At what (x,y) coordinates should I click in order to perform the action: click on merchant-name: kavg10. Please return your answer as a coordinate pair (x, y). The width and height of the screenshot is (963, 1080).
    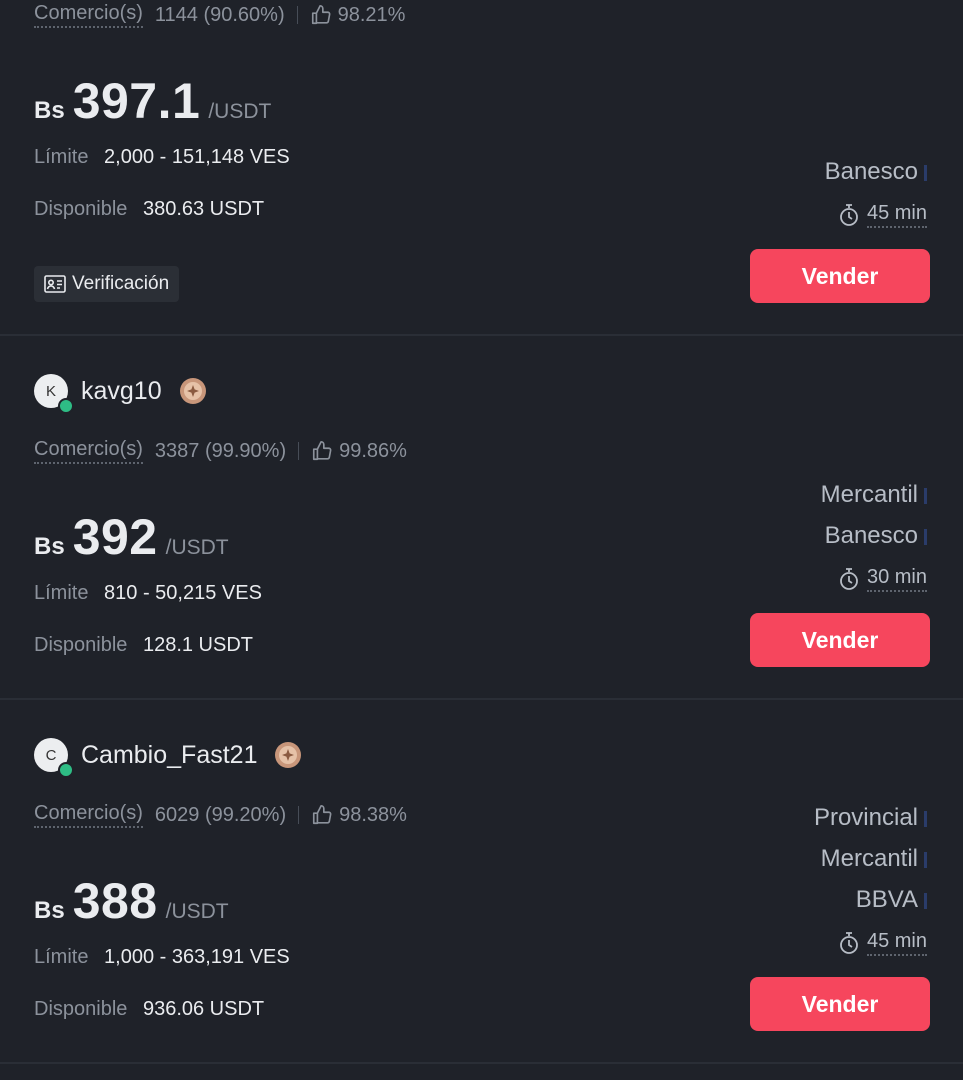
    Looking at the image, I should click on (121, 391).